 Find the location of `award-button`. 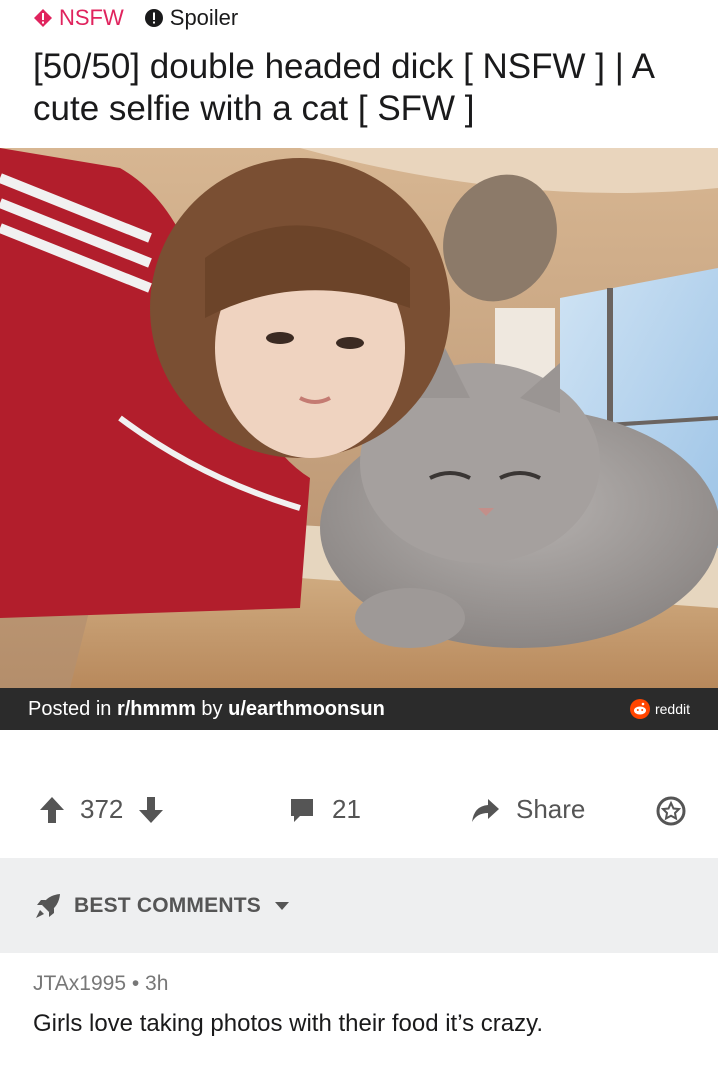

award-button is located at coordinates (671, 813).